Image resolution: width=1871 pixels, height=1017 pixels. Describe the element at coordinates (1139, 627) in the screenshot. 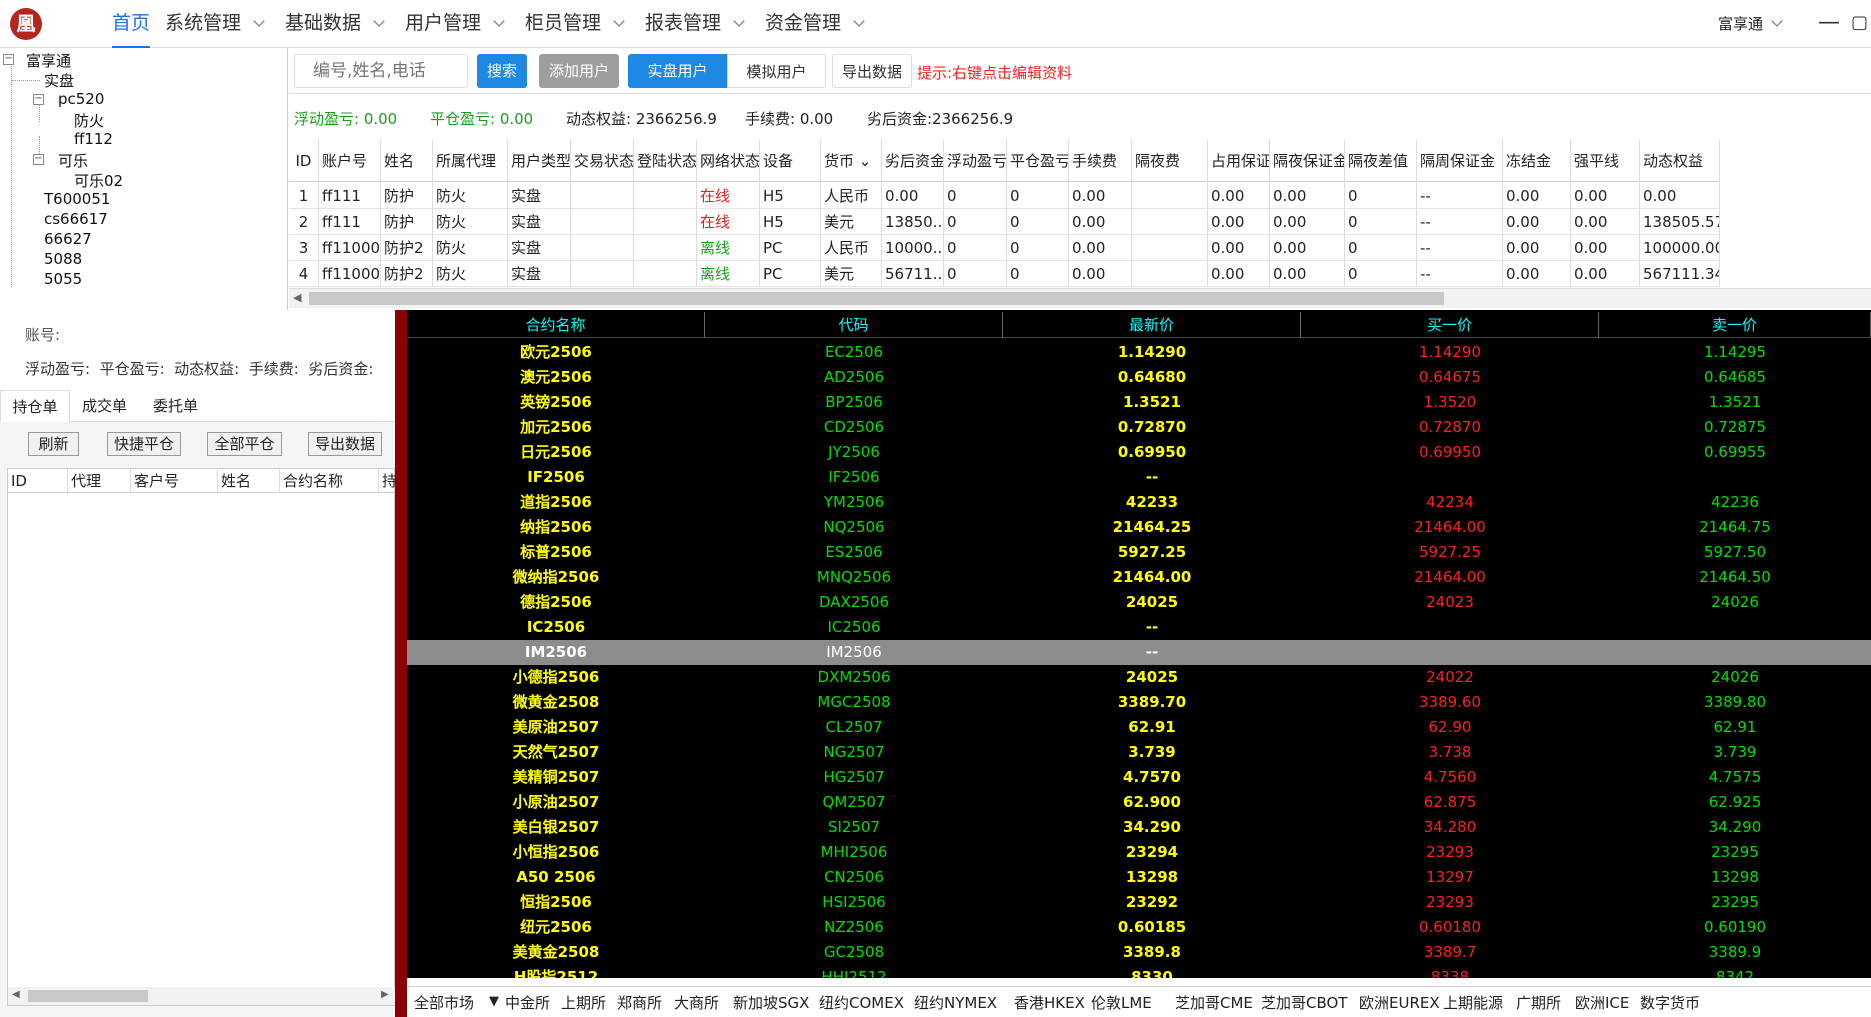

I see `quote-row: IC2506 IC2506 --` at that location.